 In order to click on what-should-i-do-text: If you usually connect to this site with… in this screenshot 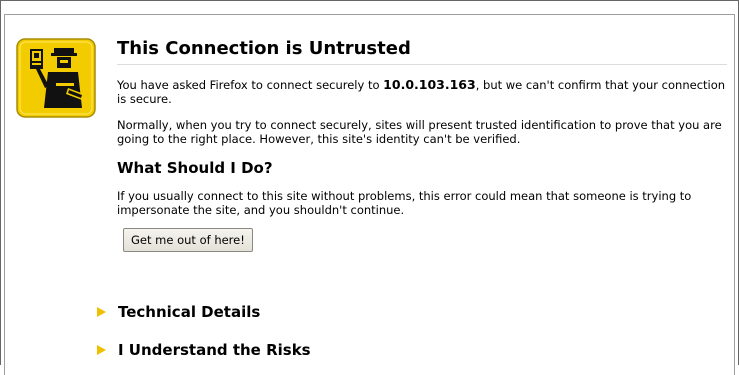, I will do `click(404, 203)`.